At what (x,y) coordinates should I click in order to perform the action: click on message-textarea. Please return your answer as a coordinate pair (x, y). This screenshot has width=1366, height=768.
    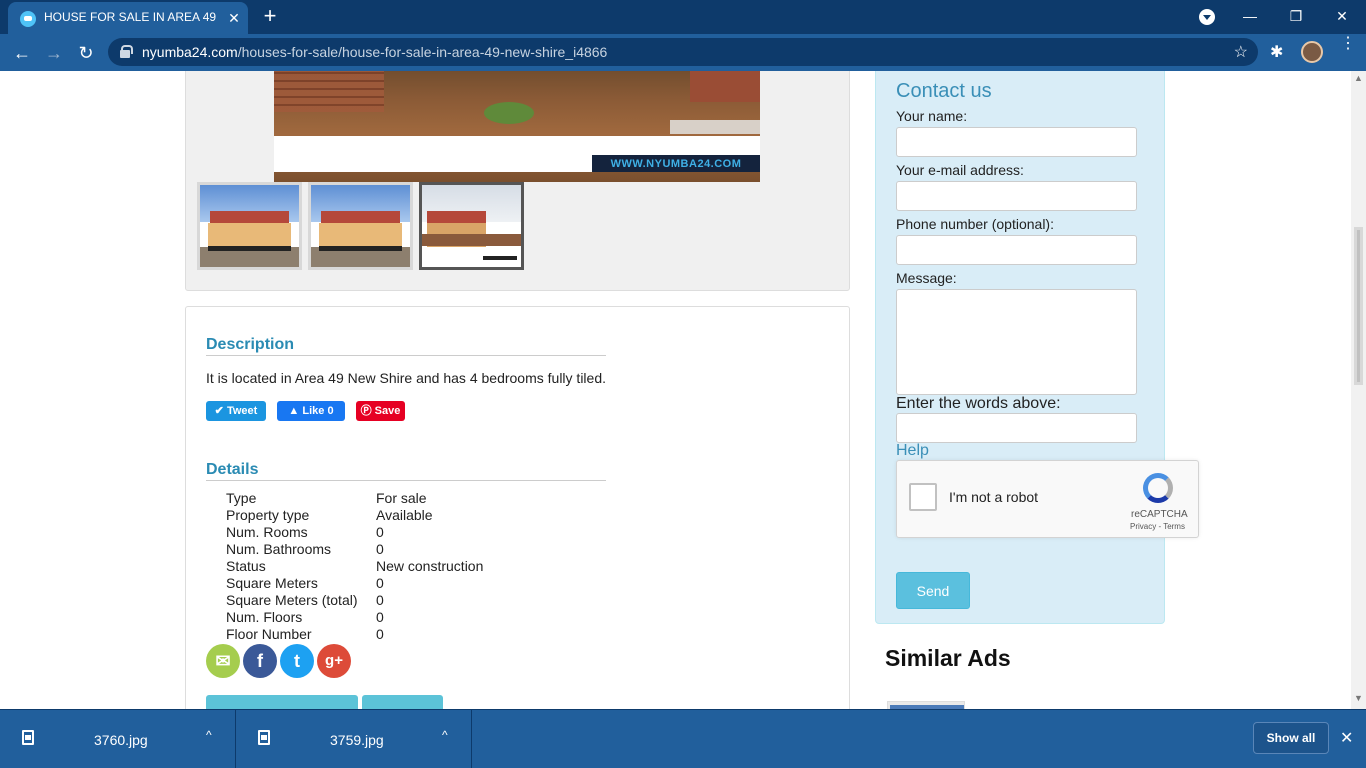
    Looking at the image, I should click on (1016, 342).